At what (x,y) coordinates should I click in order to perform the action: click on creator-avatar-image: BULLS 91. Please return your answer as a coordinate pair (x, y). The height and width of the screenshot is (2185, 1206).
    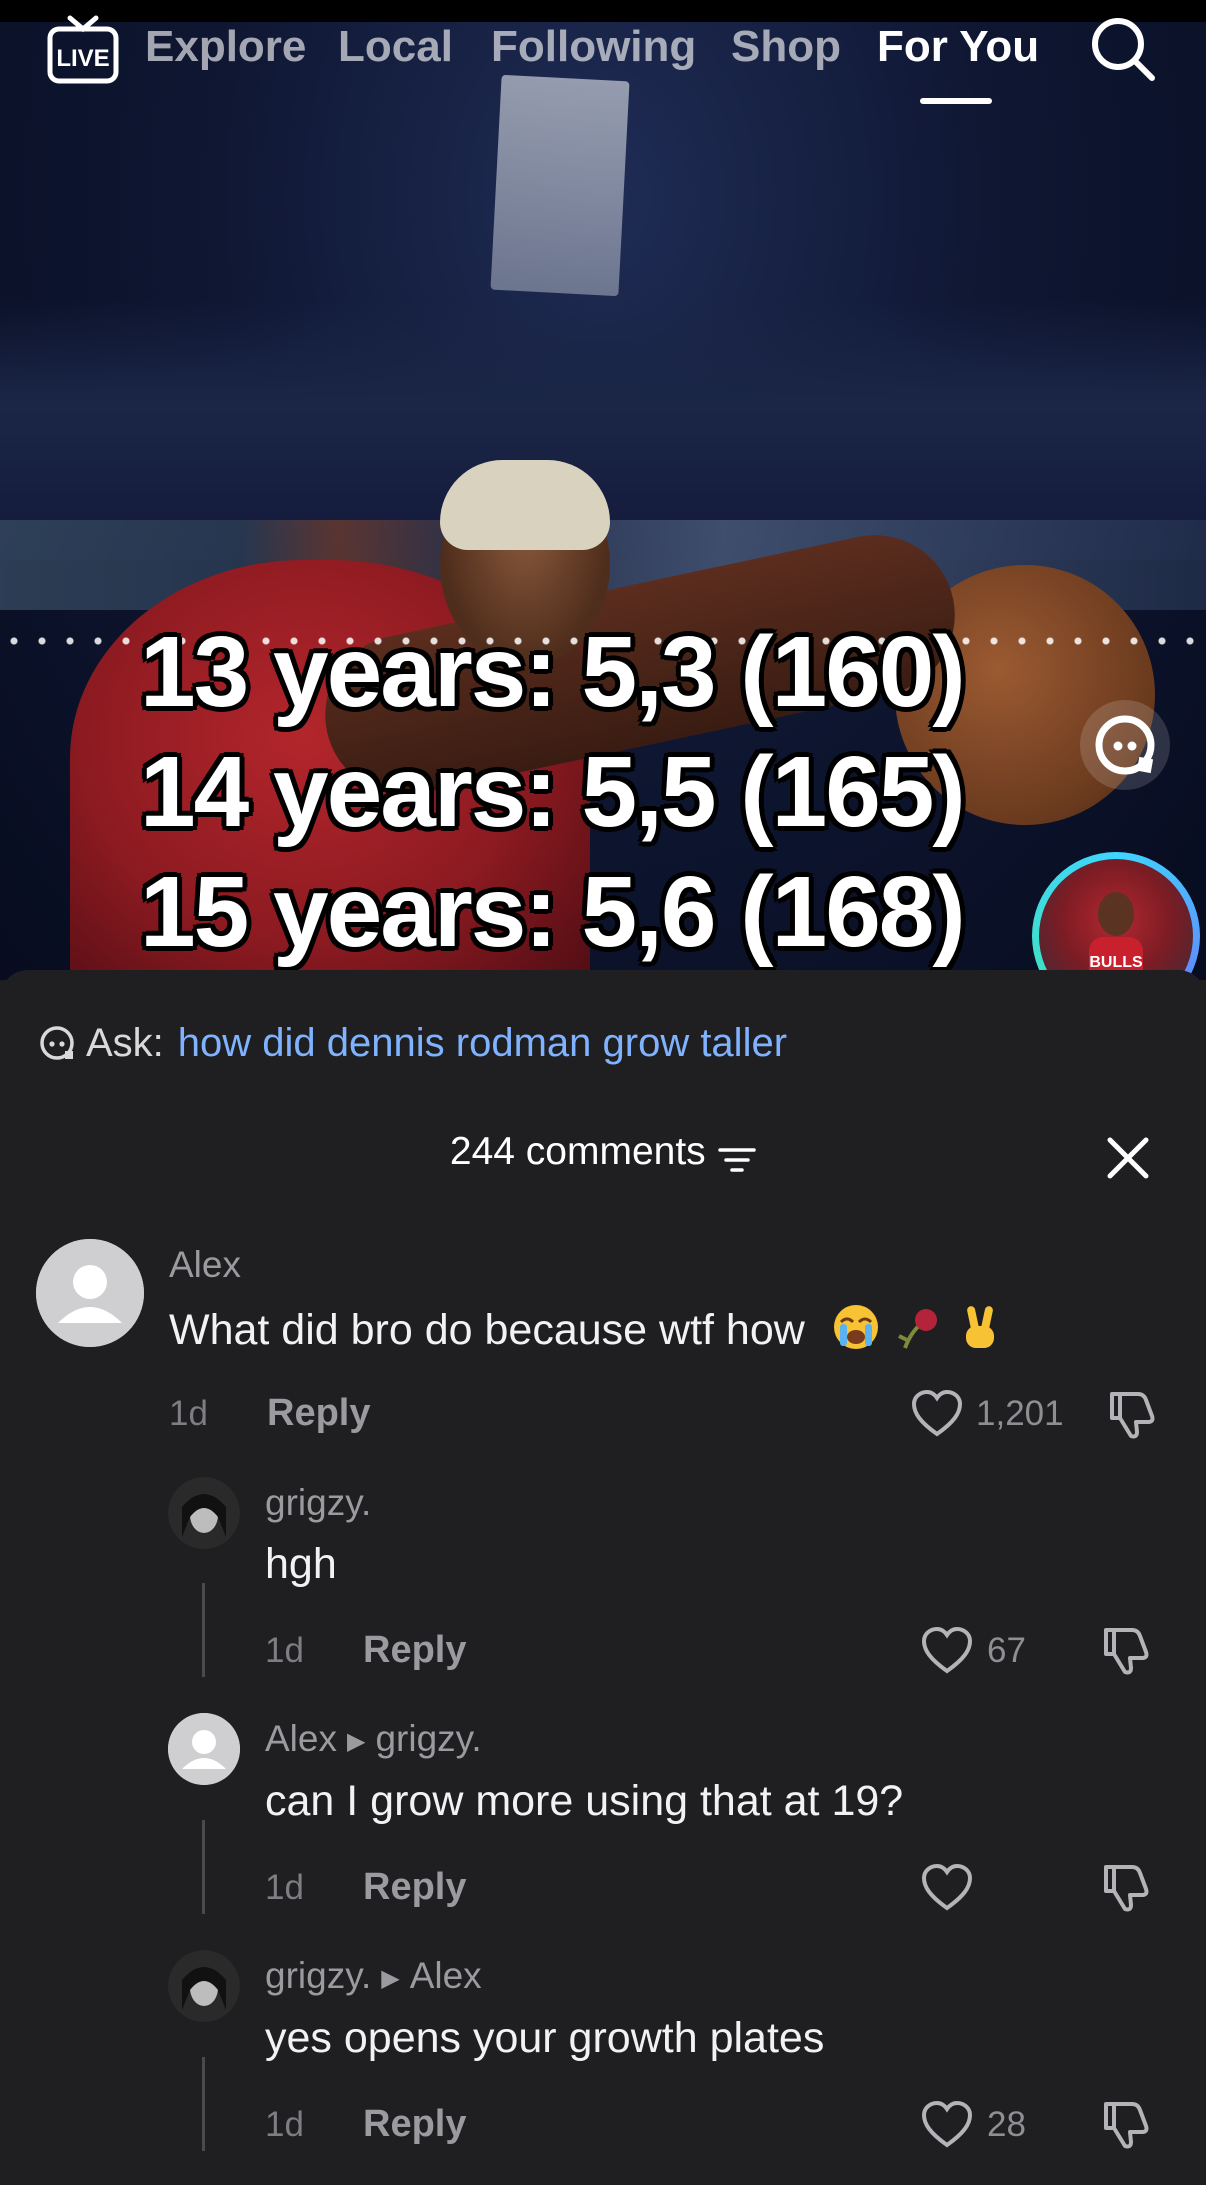
    Looking at the image, I should click on (1116, 919).